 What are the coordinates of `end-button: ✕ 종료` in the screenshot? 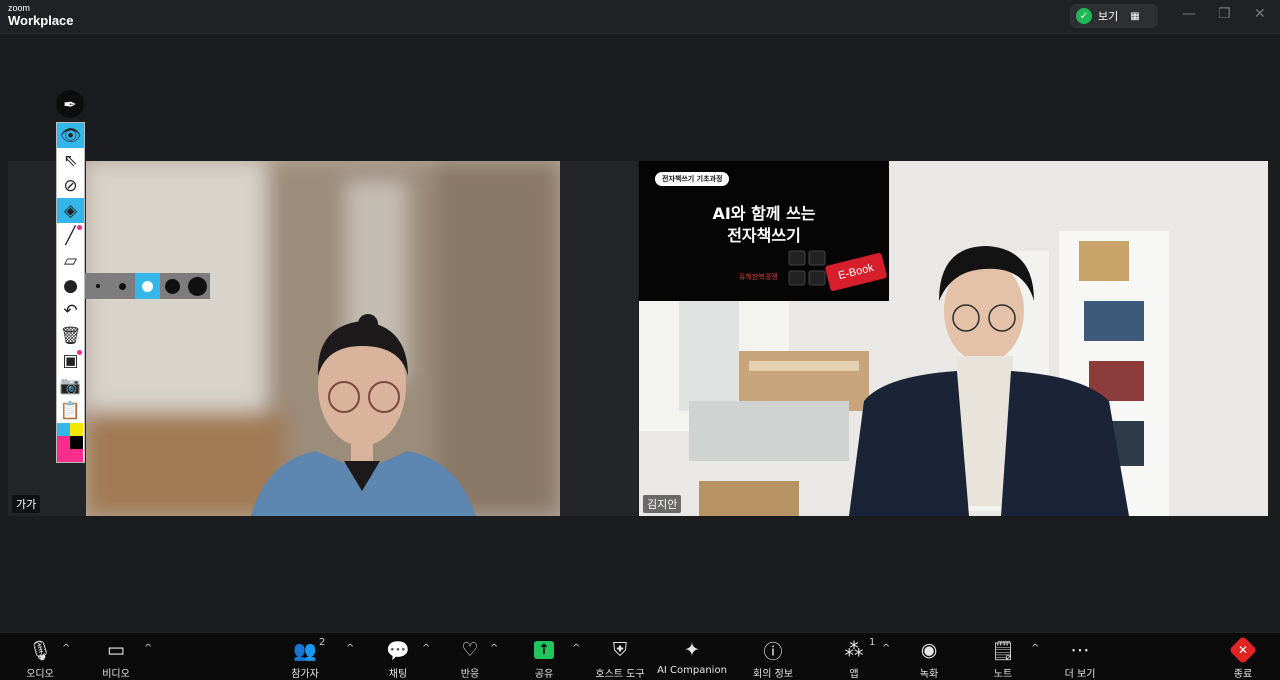 It's located at (1241, 657).